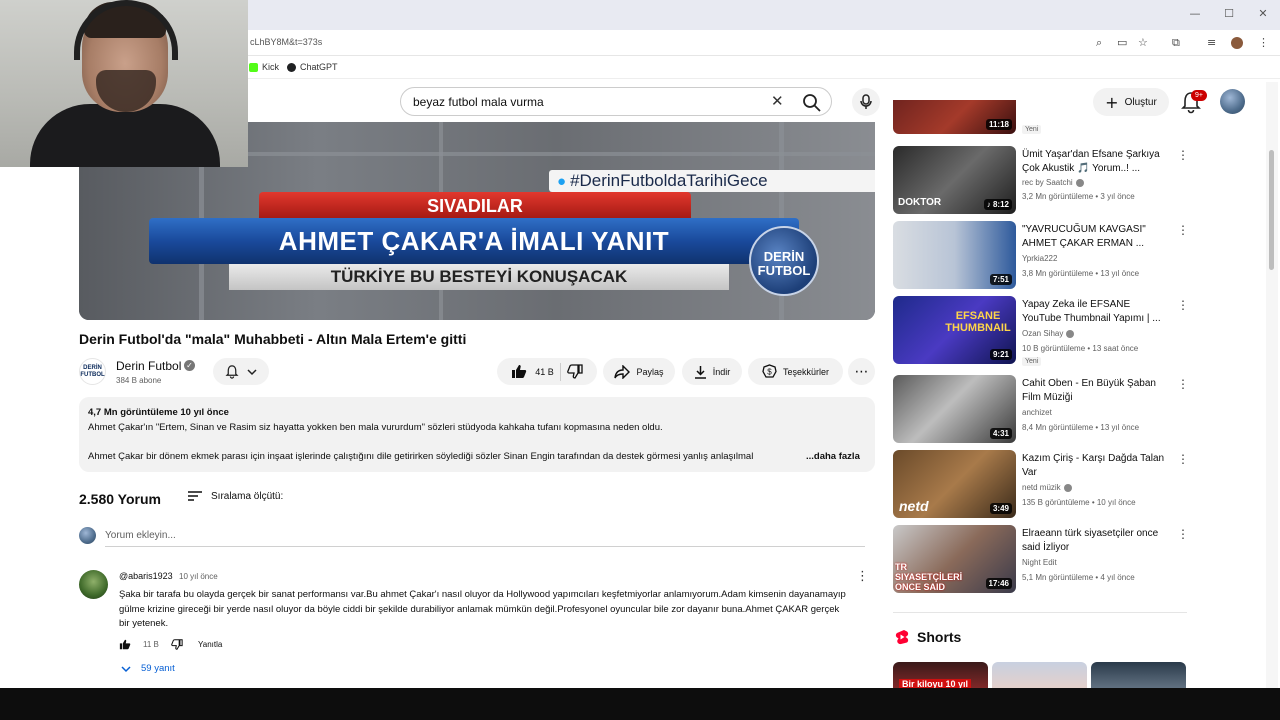  What do you see at coordinates (1271, 210) in the screenshot?
I see `scrollbar-thumb` at bounding box center [1271, 210].